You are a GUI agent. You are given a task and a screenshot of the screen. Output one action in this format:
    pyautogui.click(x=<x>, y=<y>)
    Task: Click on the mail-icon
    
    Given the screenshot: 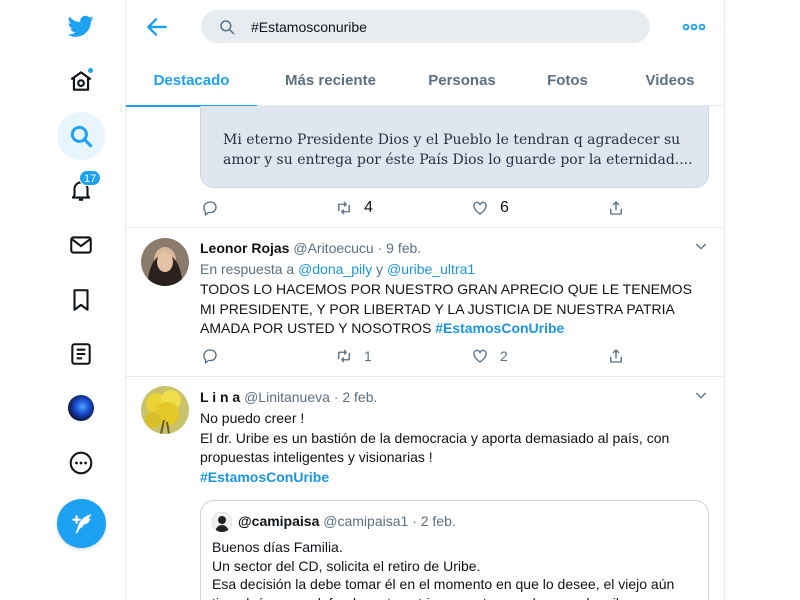 What is the action you would take?
    pyautogui.click(x=81, y=245)
    